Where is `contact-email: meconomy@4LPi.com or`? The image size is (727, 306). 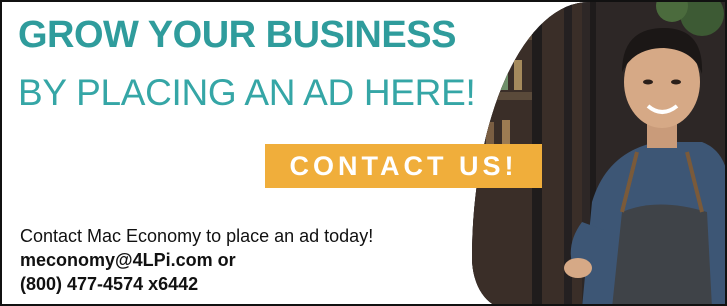 contact-email: meconomy@4LPi.com or is located at coordinates (196, 260).